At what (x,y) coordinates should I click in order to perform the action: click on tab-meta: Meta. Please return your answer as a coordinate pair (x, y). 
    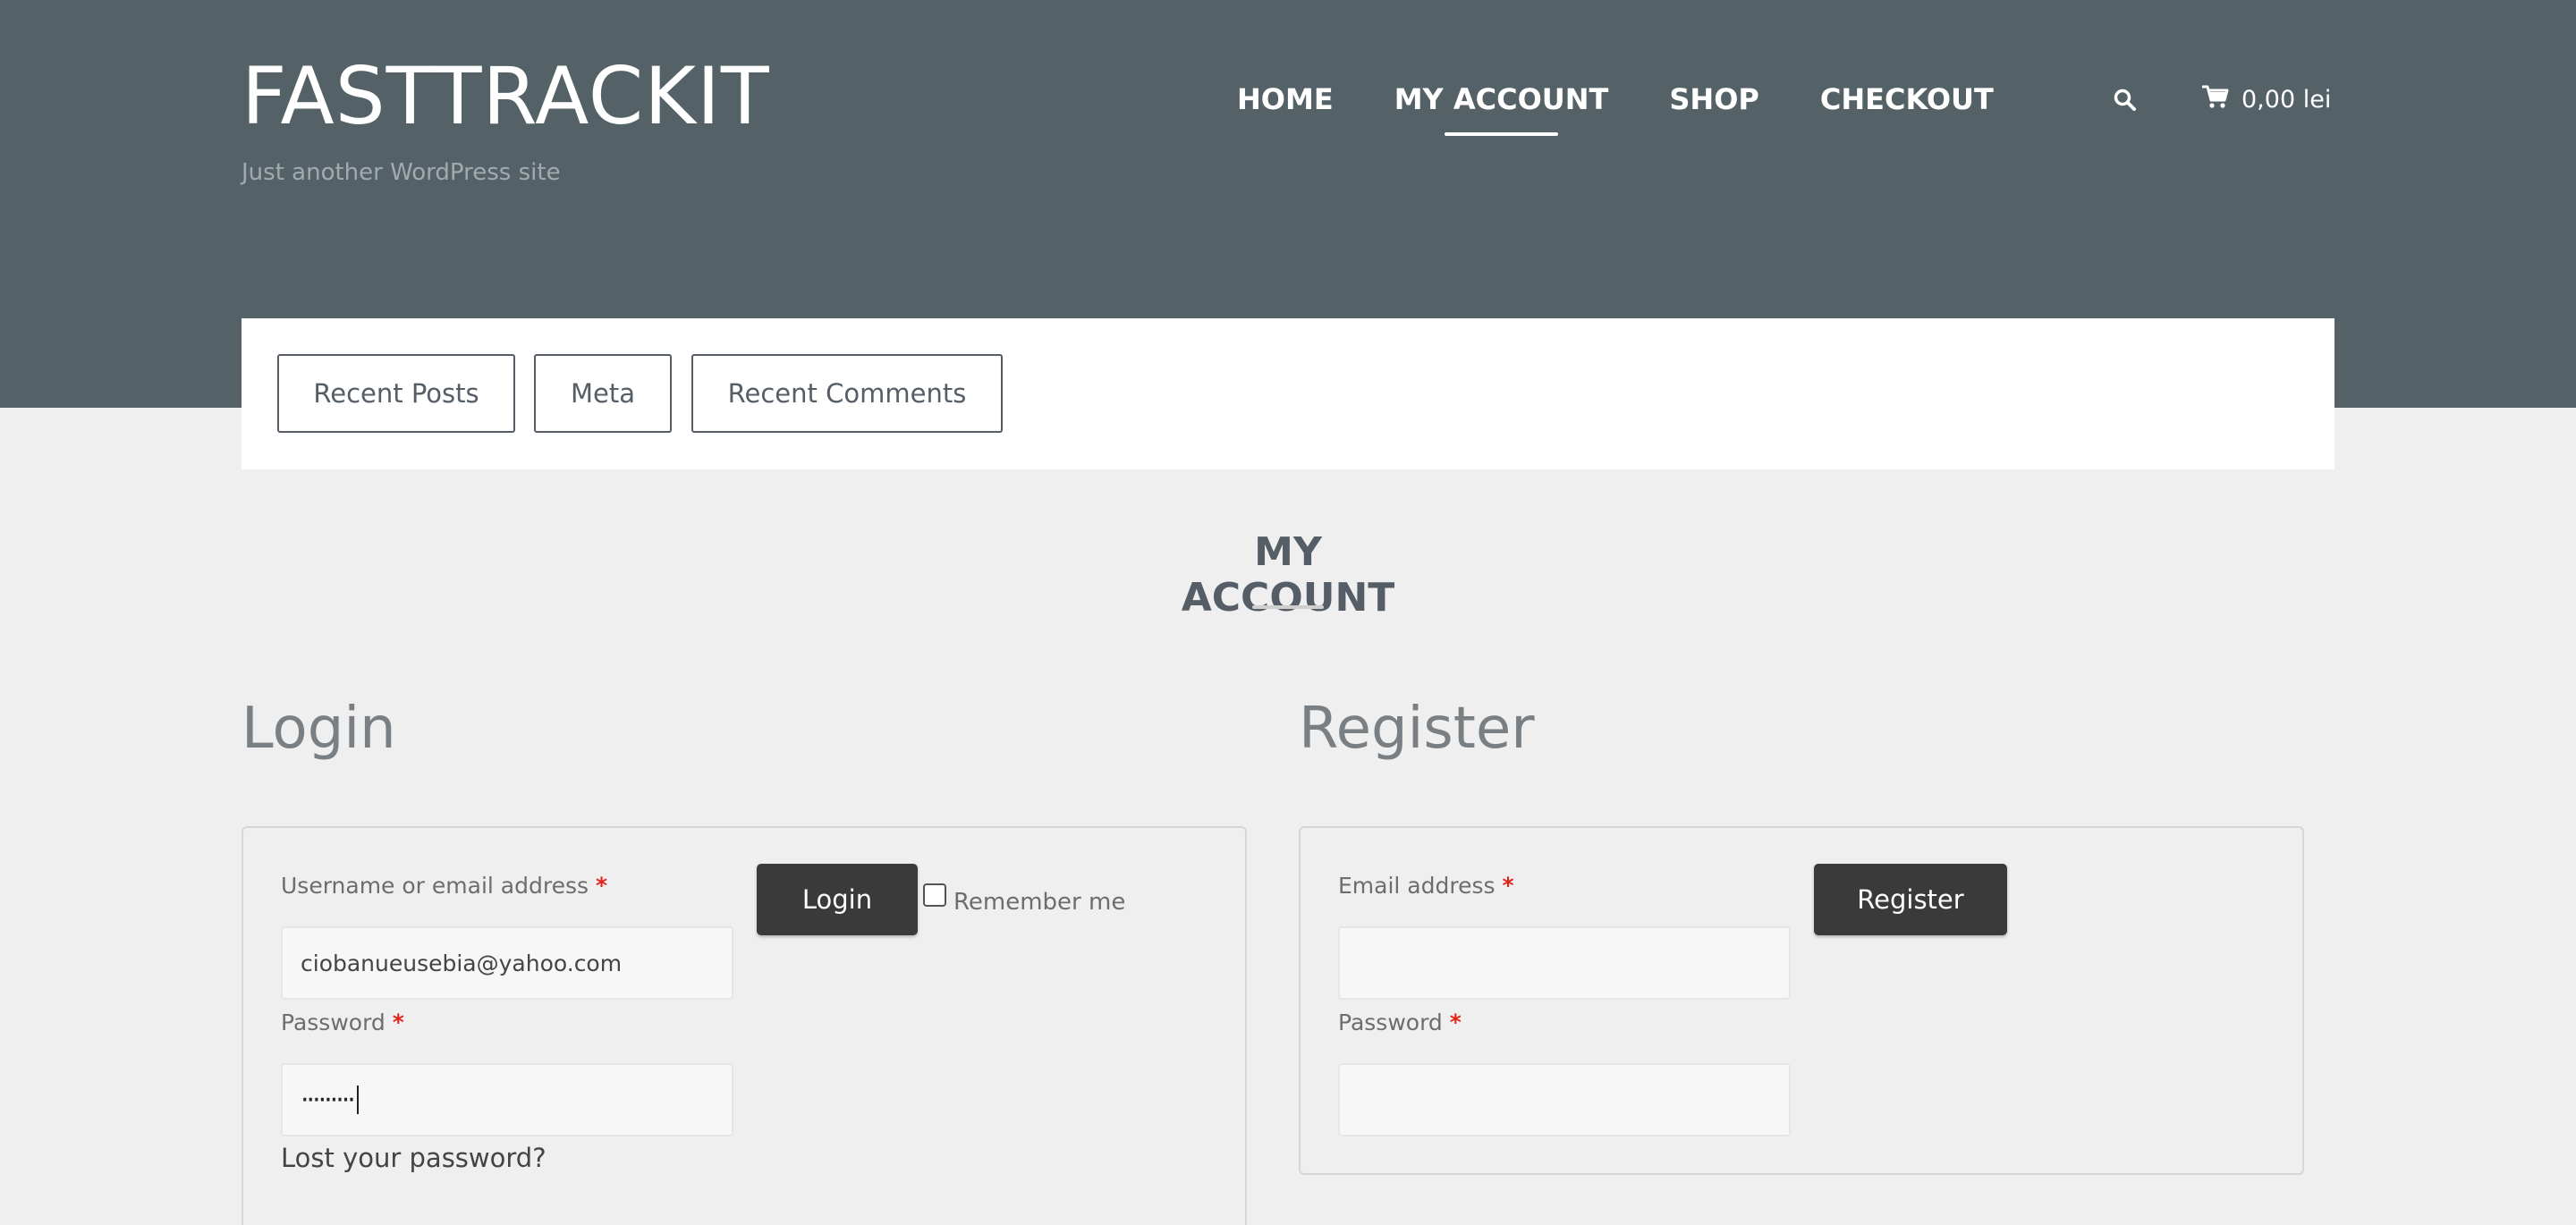
    Looking at the image, I should click on (603, 393).